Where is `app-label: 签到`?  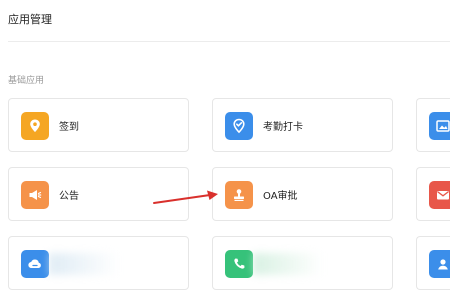
app-label: 签到 is located at coordinates (69, 127).